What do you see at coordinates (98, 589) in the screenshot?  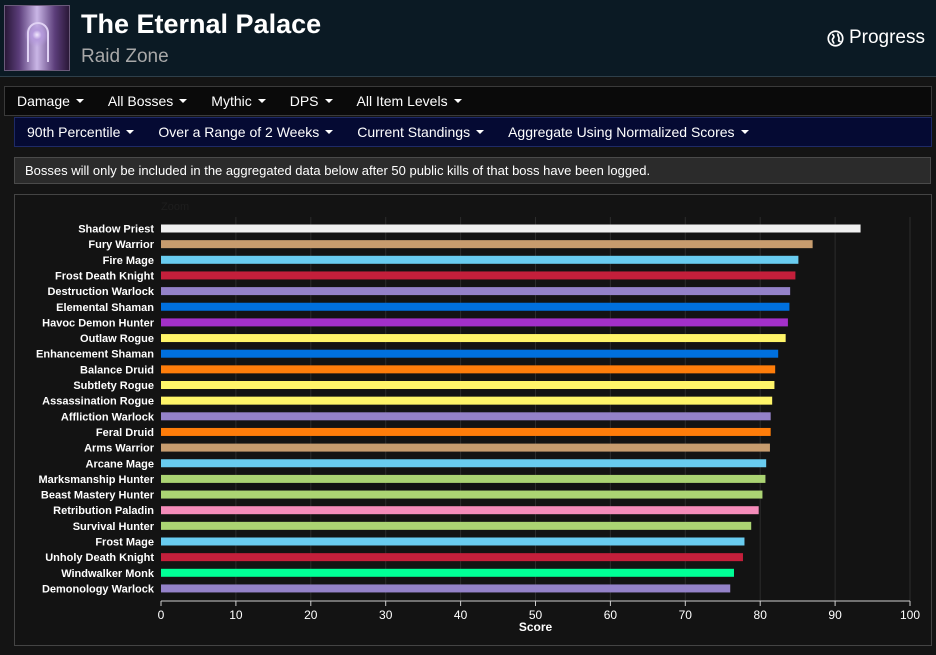 I see `category-label: Demonology Warlock` at bounding box center [98, 589].